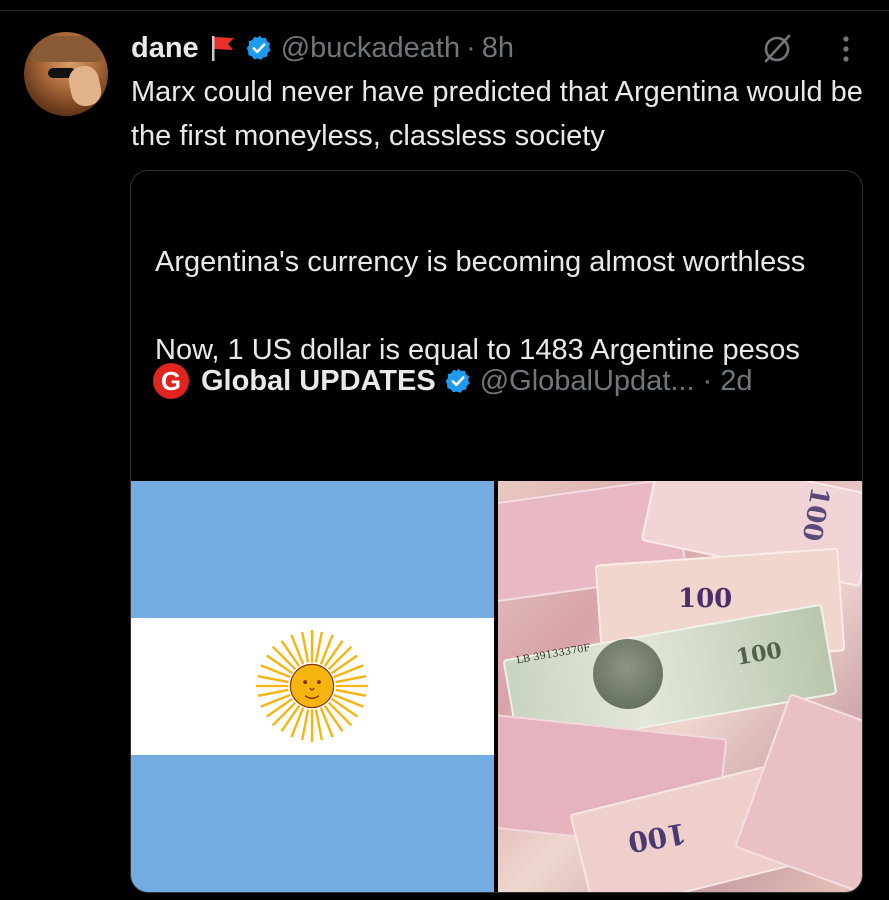 Image resolution: width=889 pixels, height=900 pixels. I want to click on more-options-icon, so click(846, 49).